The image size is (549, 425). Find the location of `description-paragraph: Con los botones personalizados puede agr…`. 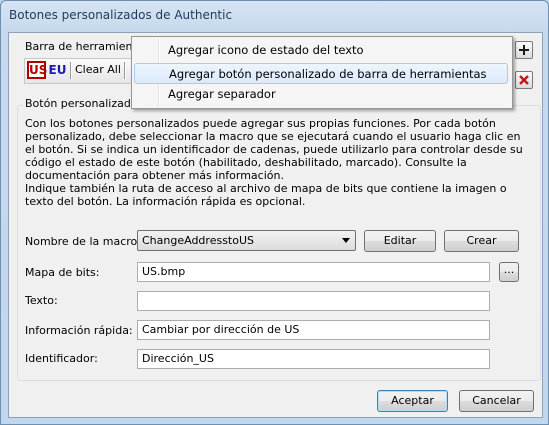

description-paragraph: Con los botones personalizados puede agr… is located at coordinates (274, 149).